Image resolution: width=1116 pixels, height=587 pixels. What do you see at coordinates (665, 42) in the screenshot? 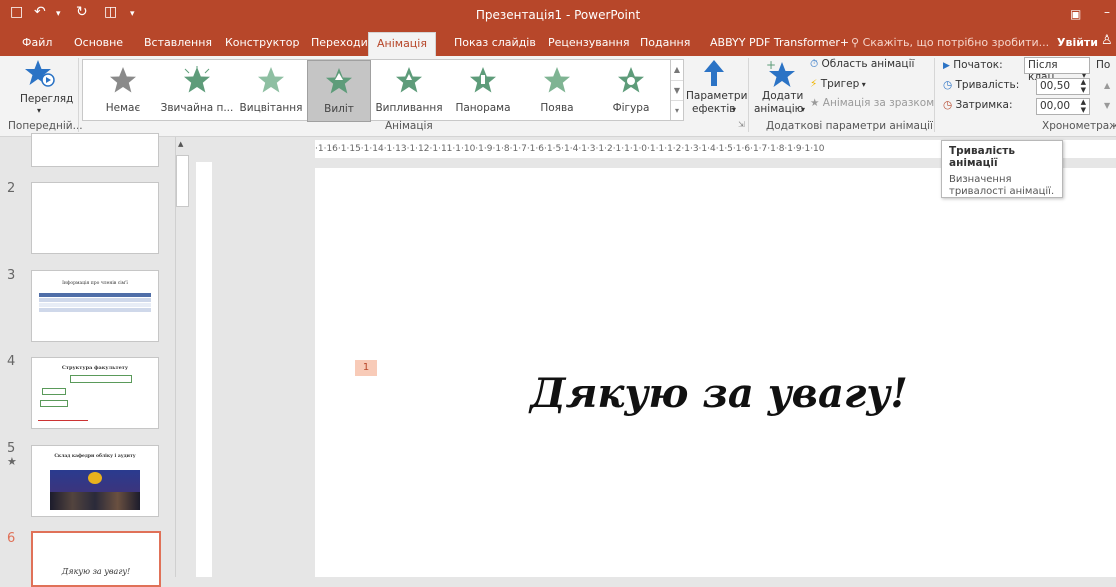
I see `tab-view: Подання` at bounding box center [665, 42].